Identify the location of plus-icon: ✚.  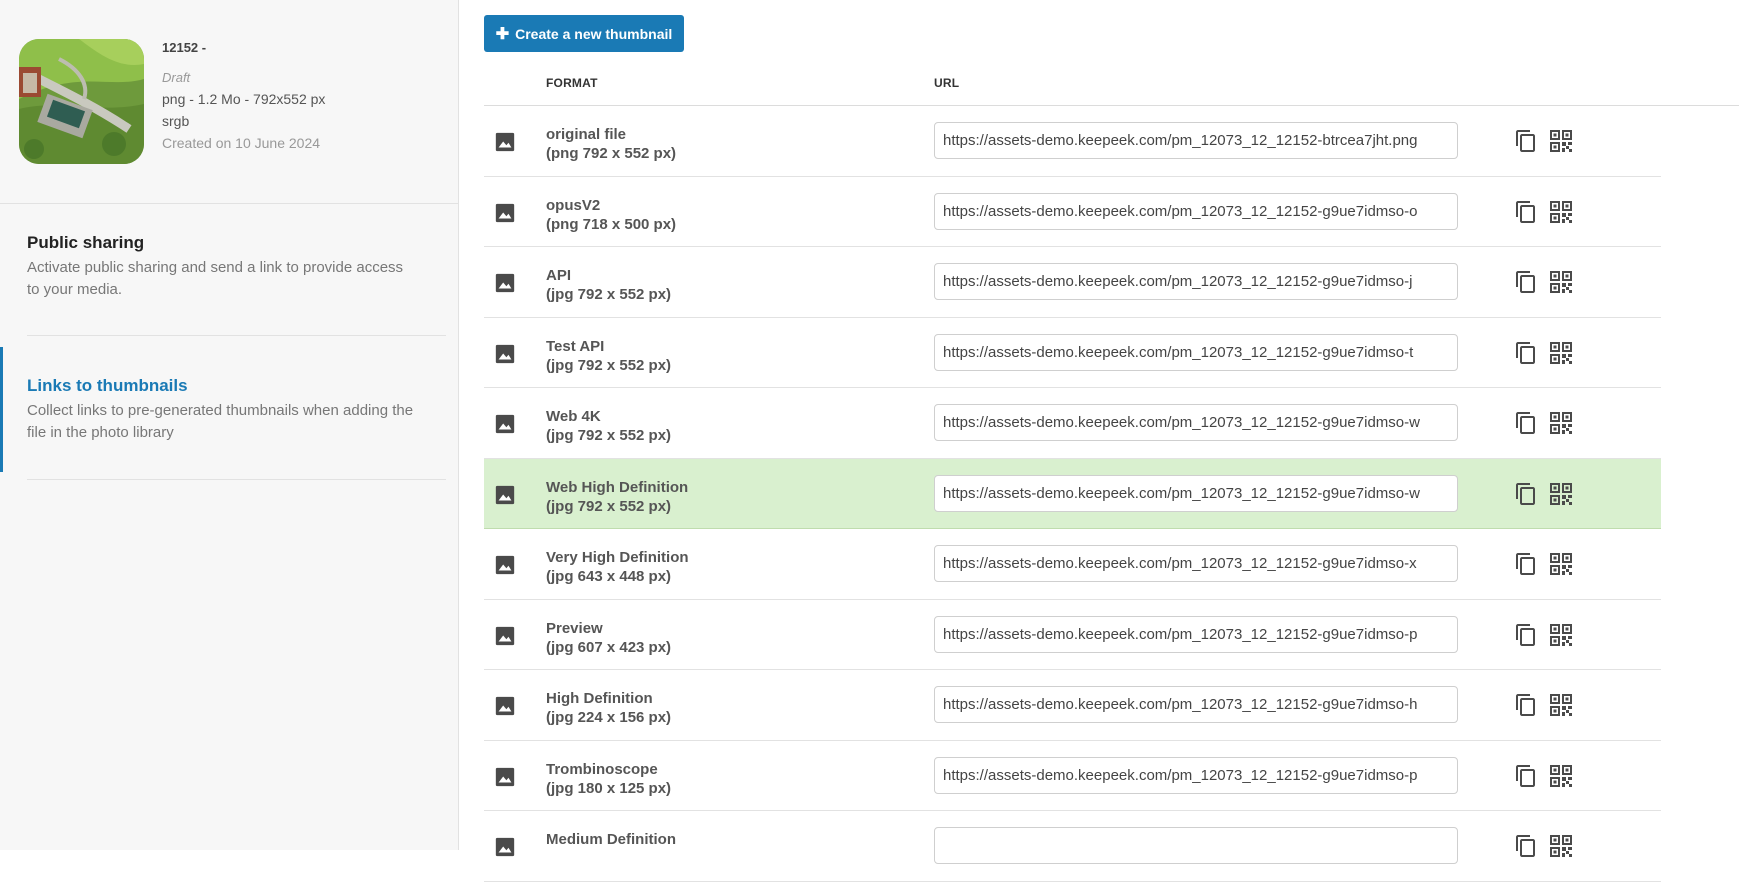
(502, 34).